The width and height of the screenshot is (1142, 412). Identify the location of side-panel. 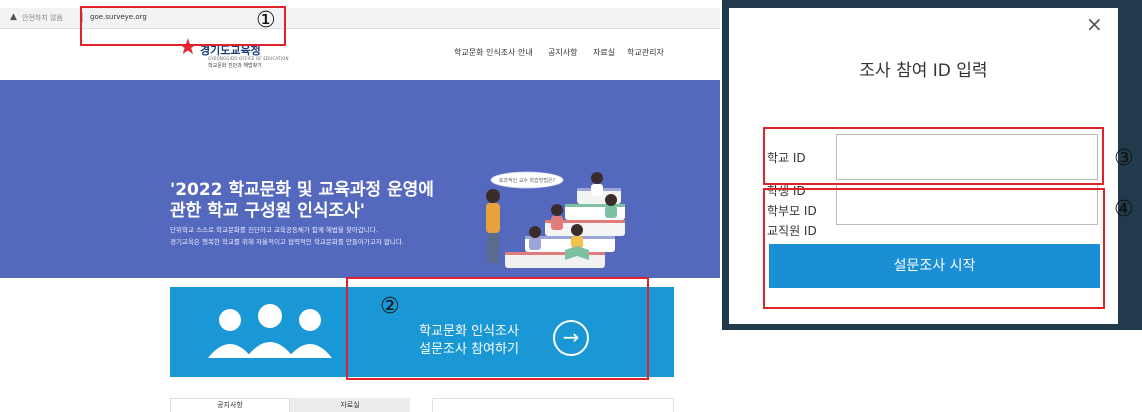
(553, 405).